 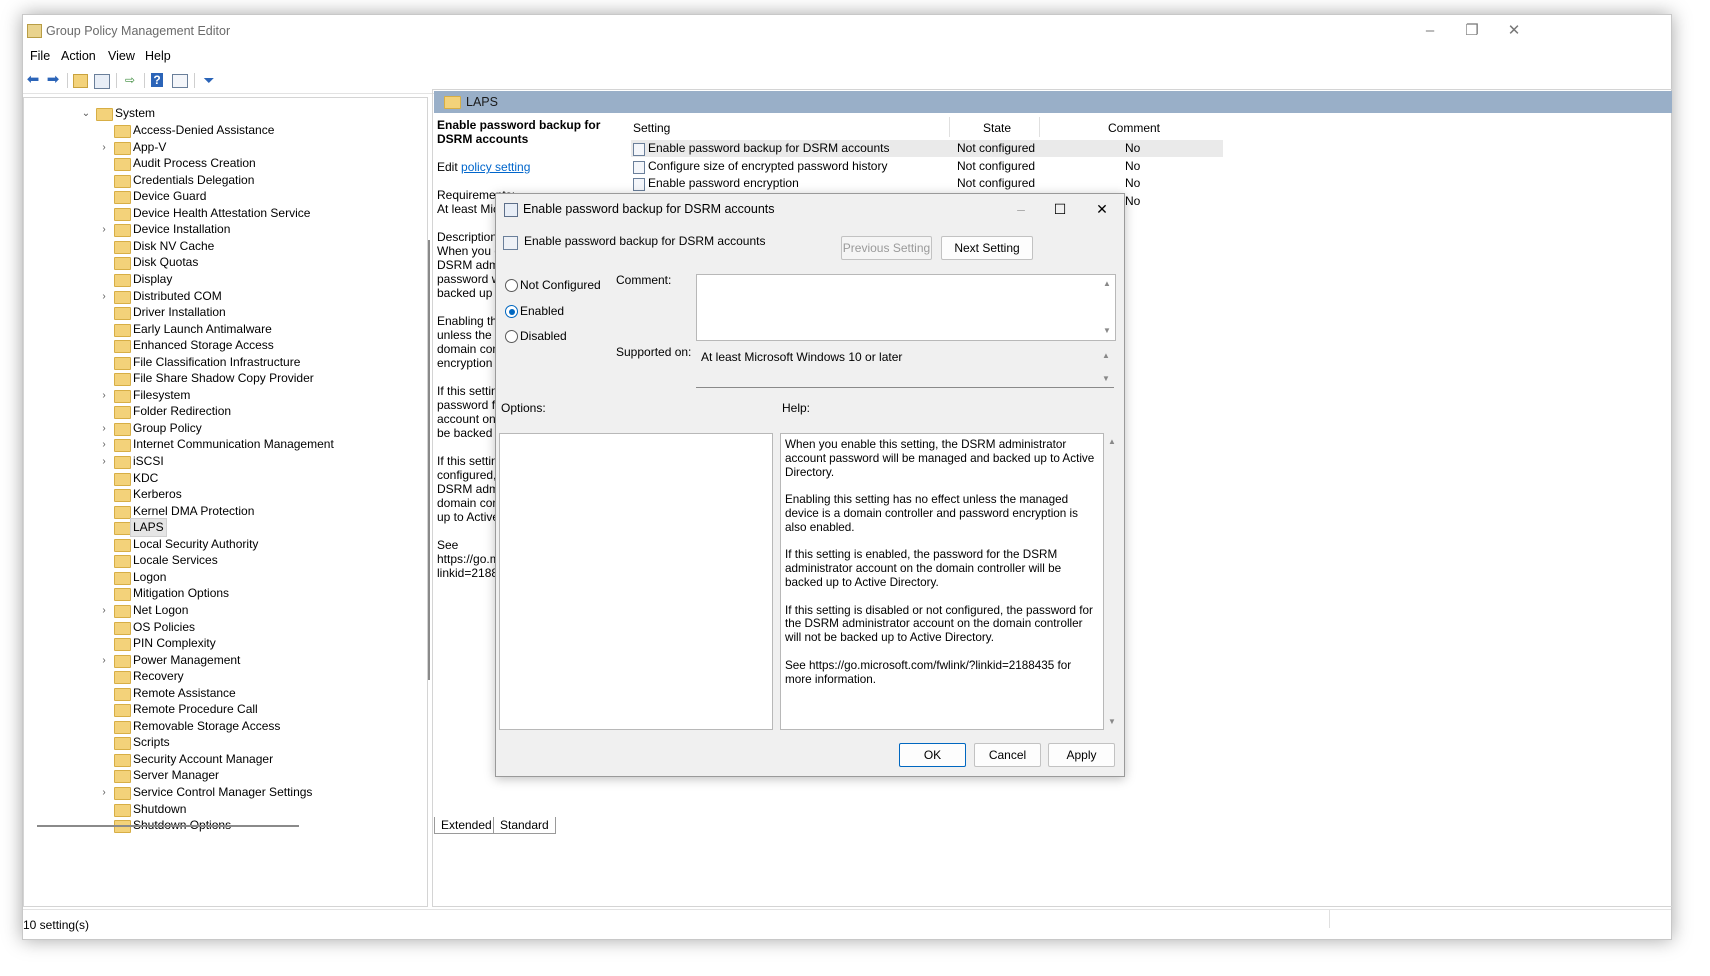 What do you see at coordinates (194, 510) in the screenshot?
I see `tree-item-label: Kernel DMA Protection` at bounding box center [194, 510].